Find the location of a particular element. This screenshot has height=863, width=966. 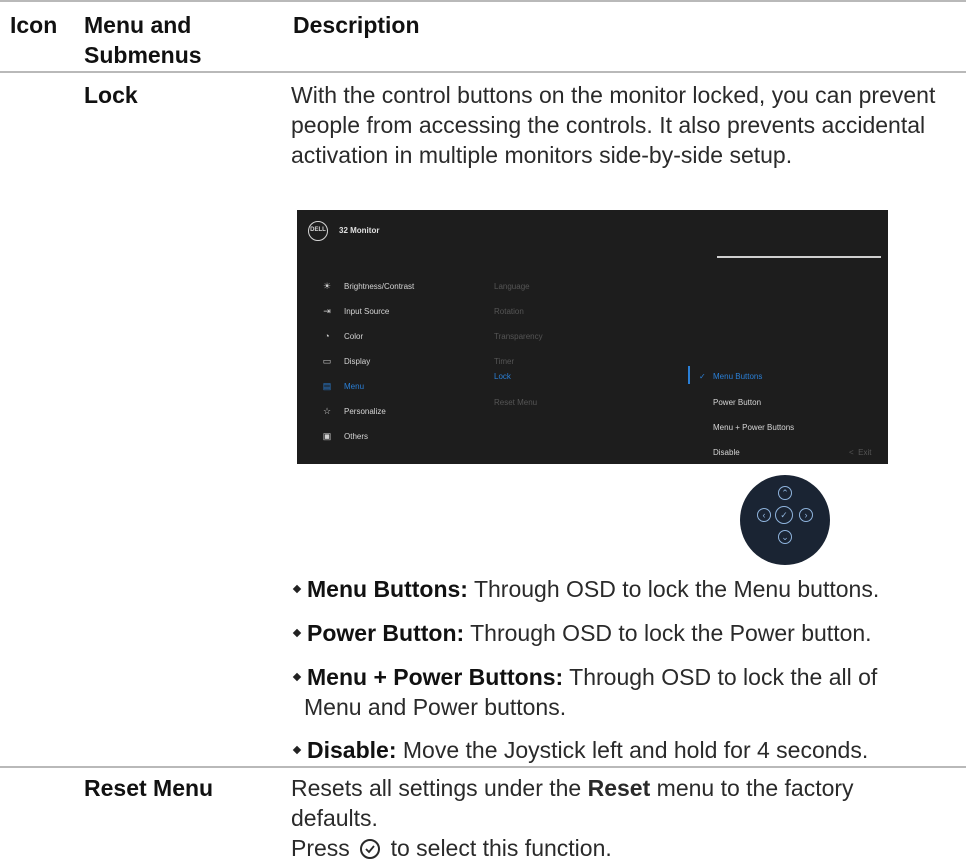

osd-check-icon: ✓ is located at coordinates (702, 376).